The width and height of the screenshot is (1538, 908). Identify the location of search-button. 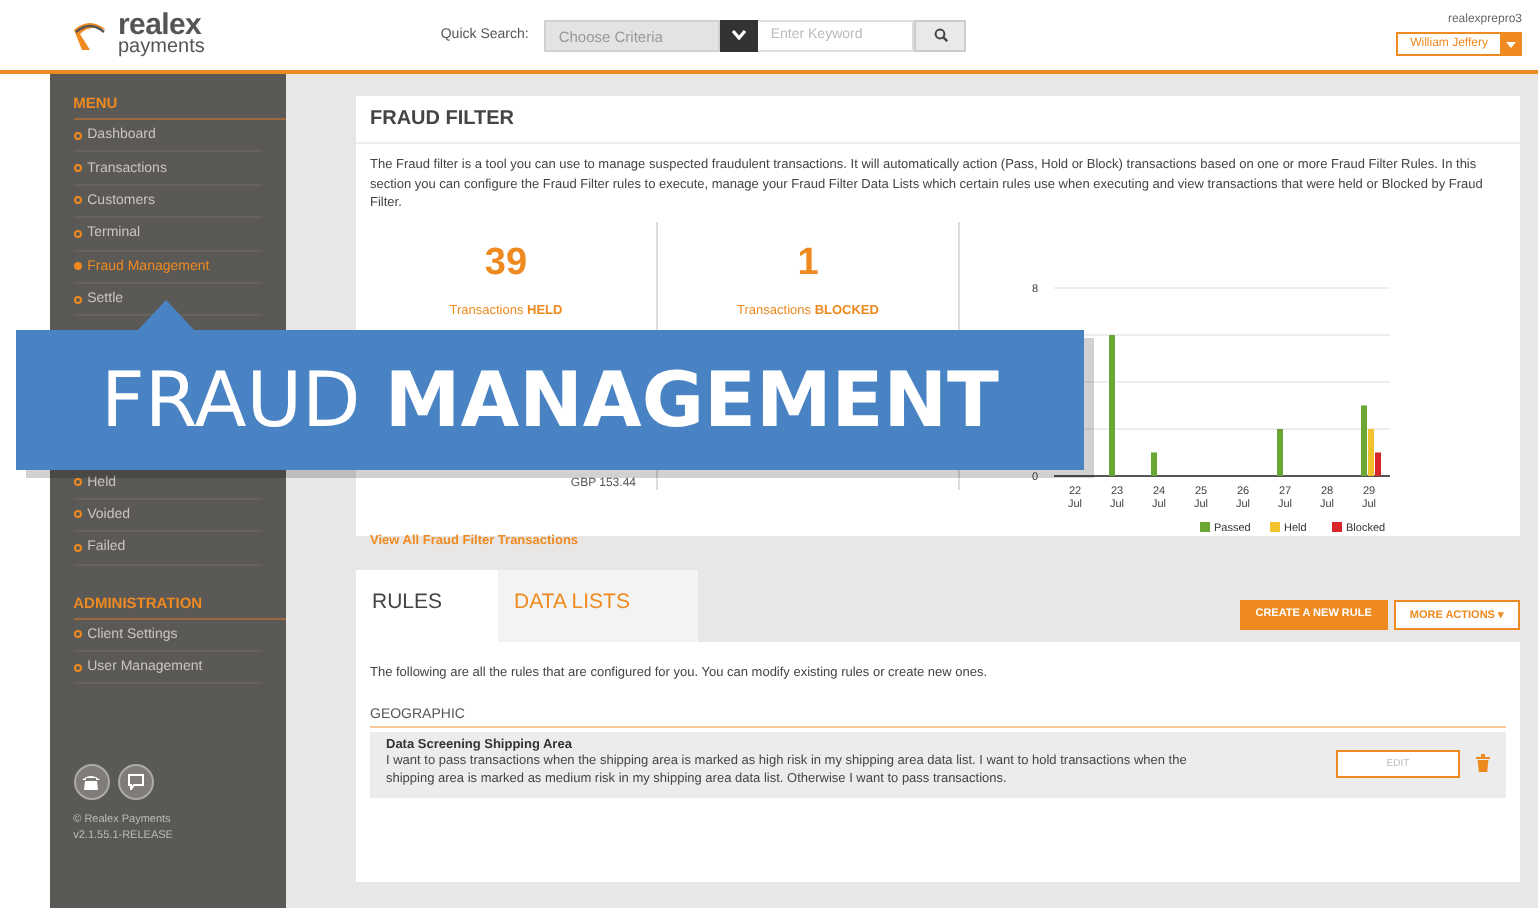
(940, 35).